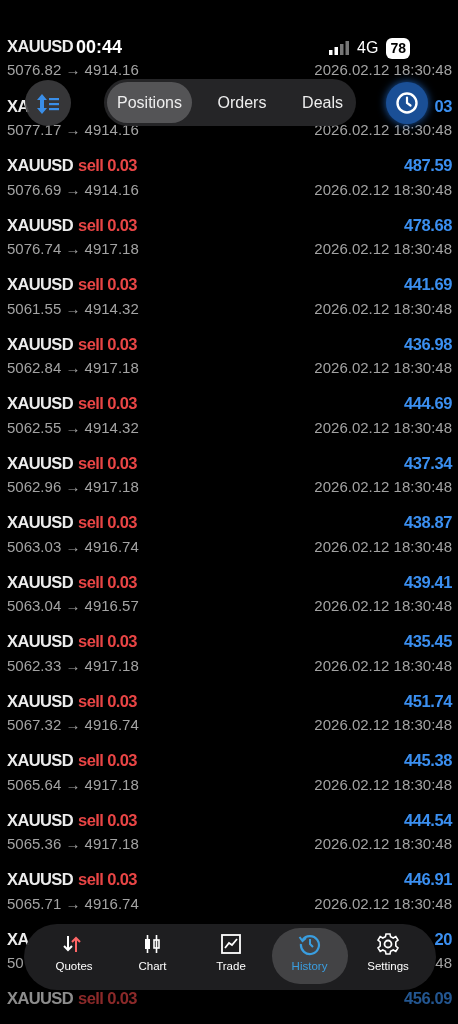 The width and height of the screenshot is (458, 1024). What do you see at coordinates (73, 70) in the screenshot?
I see `price-text: 5076.82 → 4914.16` at bounding box center [73, 70].